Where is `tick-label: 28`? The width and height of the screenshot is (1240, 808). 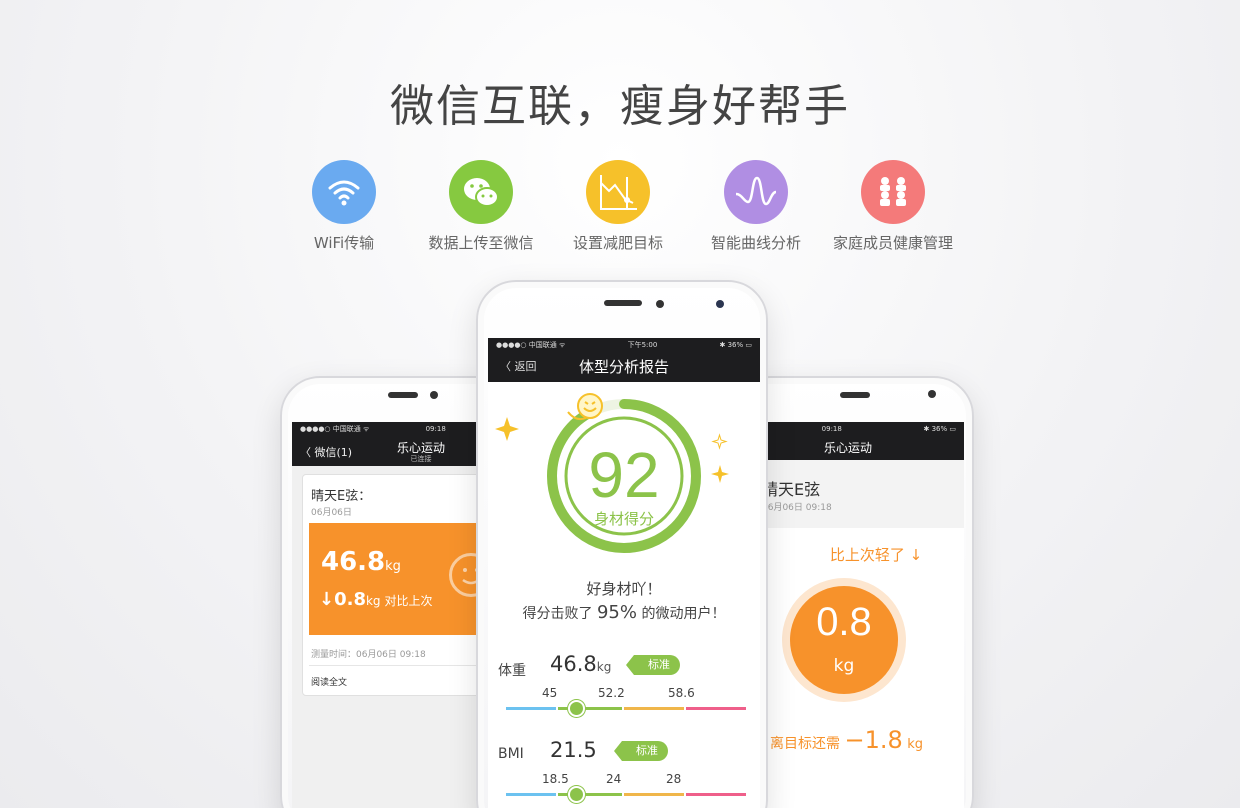 tick-label: 28 is located at coordinates (674, 779).